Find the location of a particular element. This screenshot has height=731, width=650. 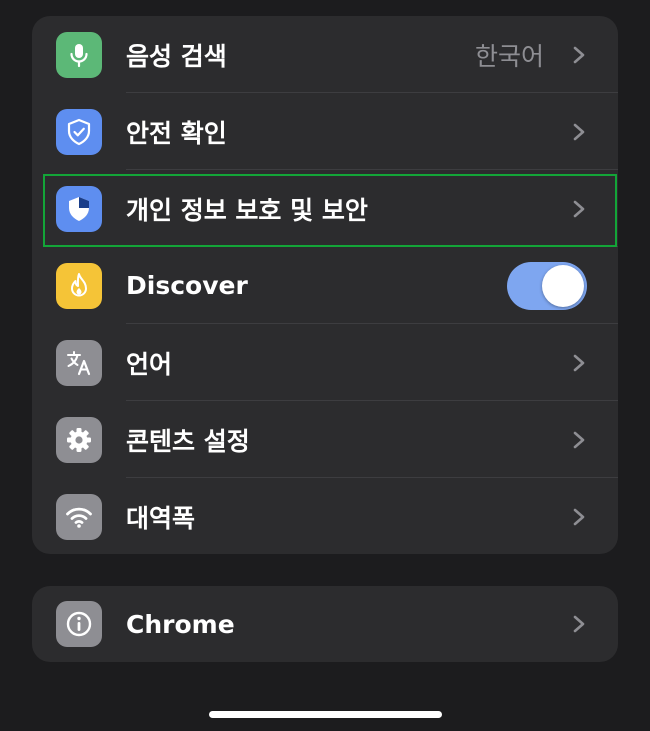

mic-icon is located at coordinates (79, 54).